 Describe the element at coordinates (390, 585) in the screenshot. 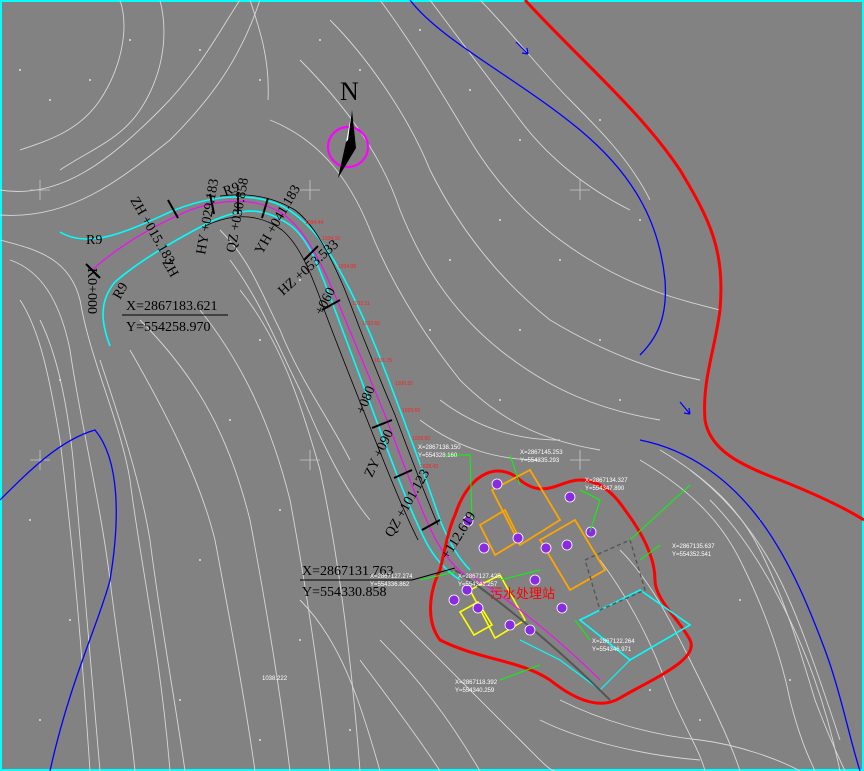

I see `site-coord-6-y: Y=554336.862` at that location.